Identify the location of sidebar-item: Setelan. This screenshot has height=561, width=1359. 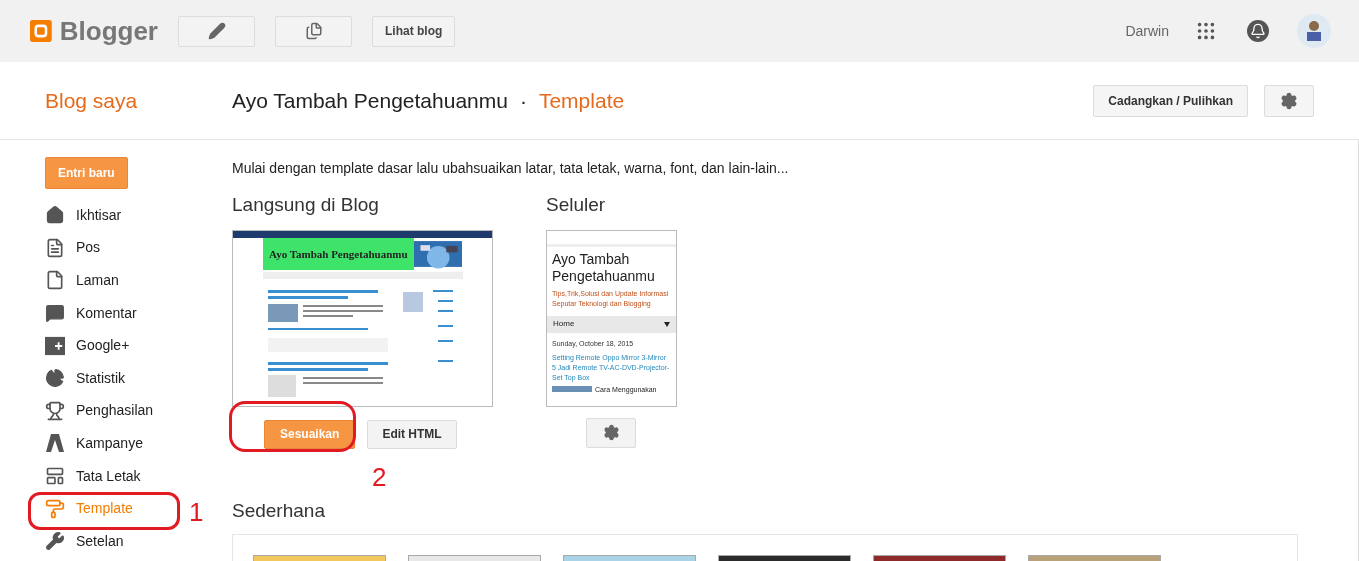
(110, 541).